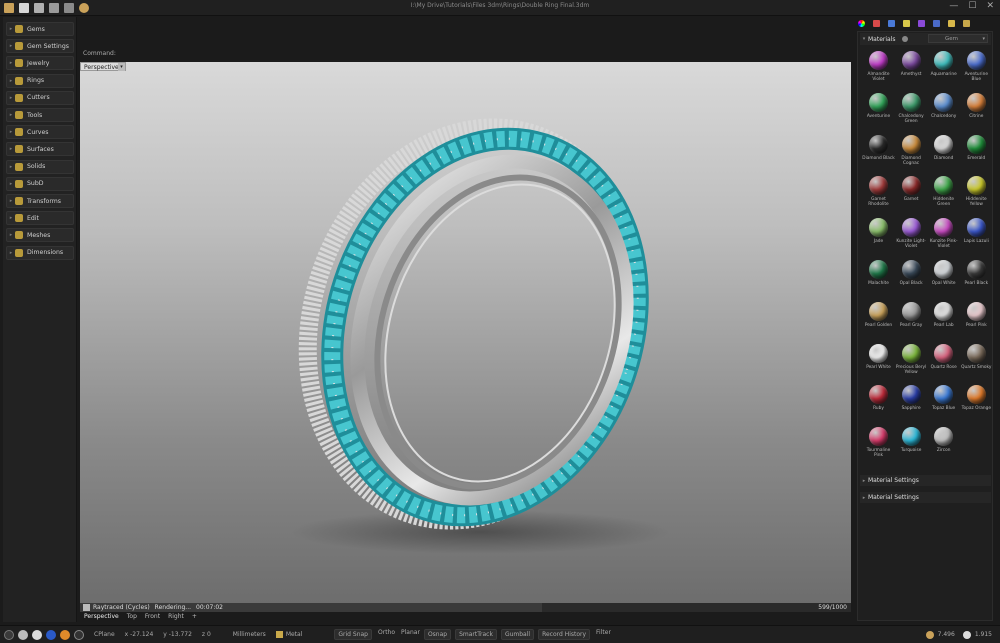 The width and height of the screenshot is (1000, 643). Describe the element at coordinates (40, 115) in the screenshot. I see `panel-tools: ▸ Tools` at that location.